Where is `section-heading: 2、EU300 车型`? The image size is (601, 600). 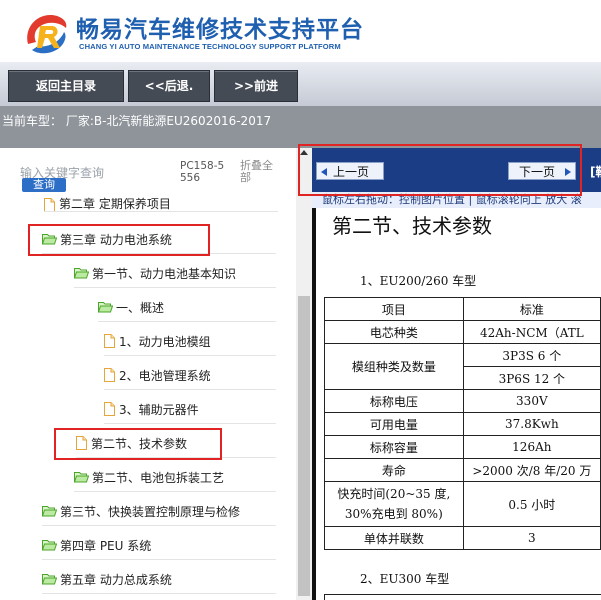 section-heading: 2、EU300 车型 is located at coordinates (405, 579).